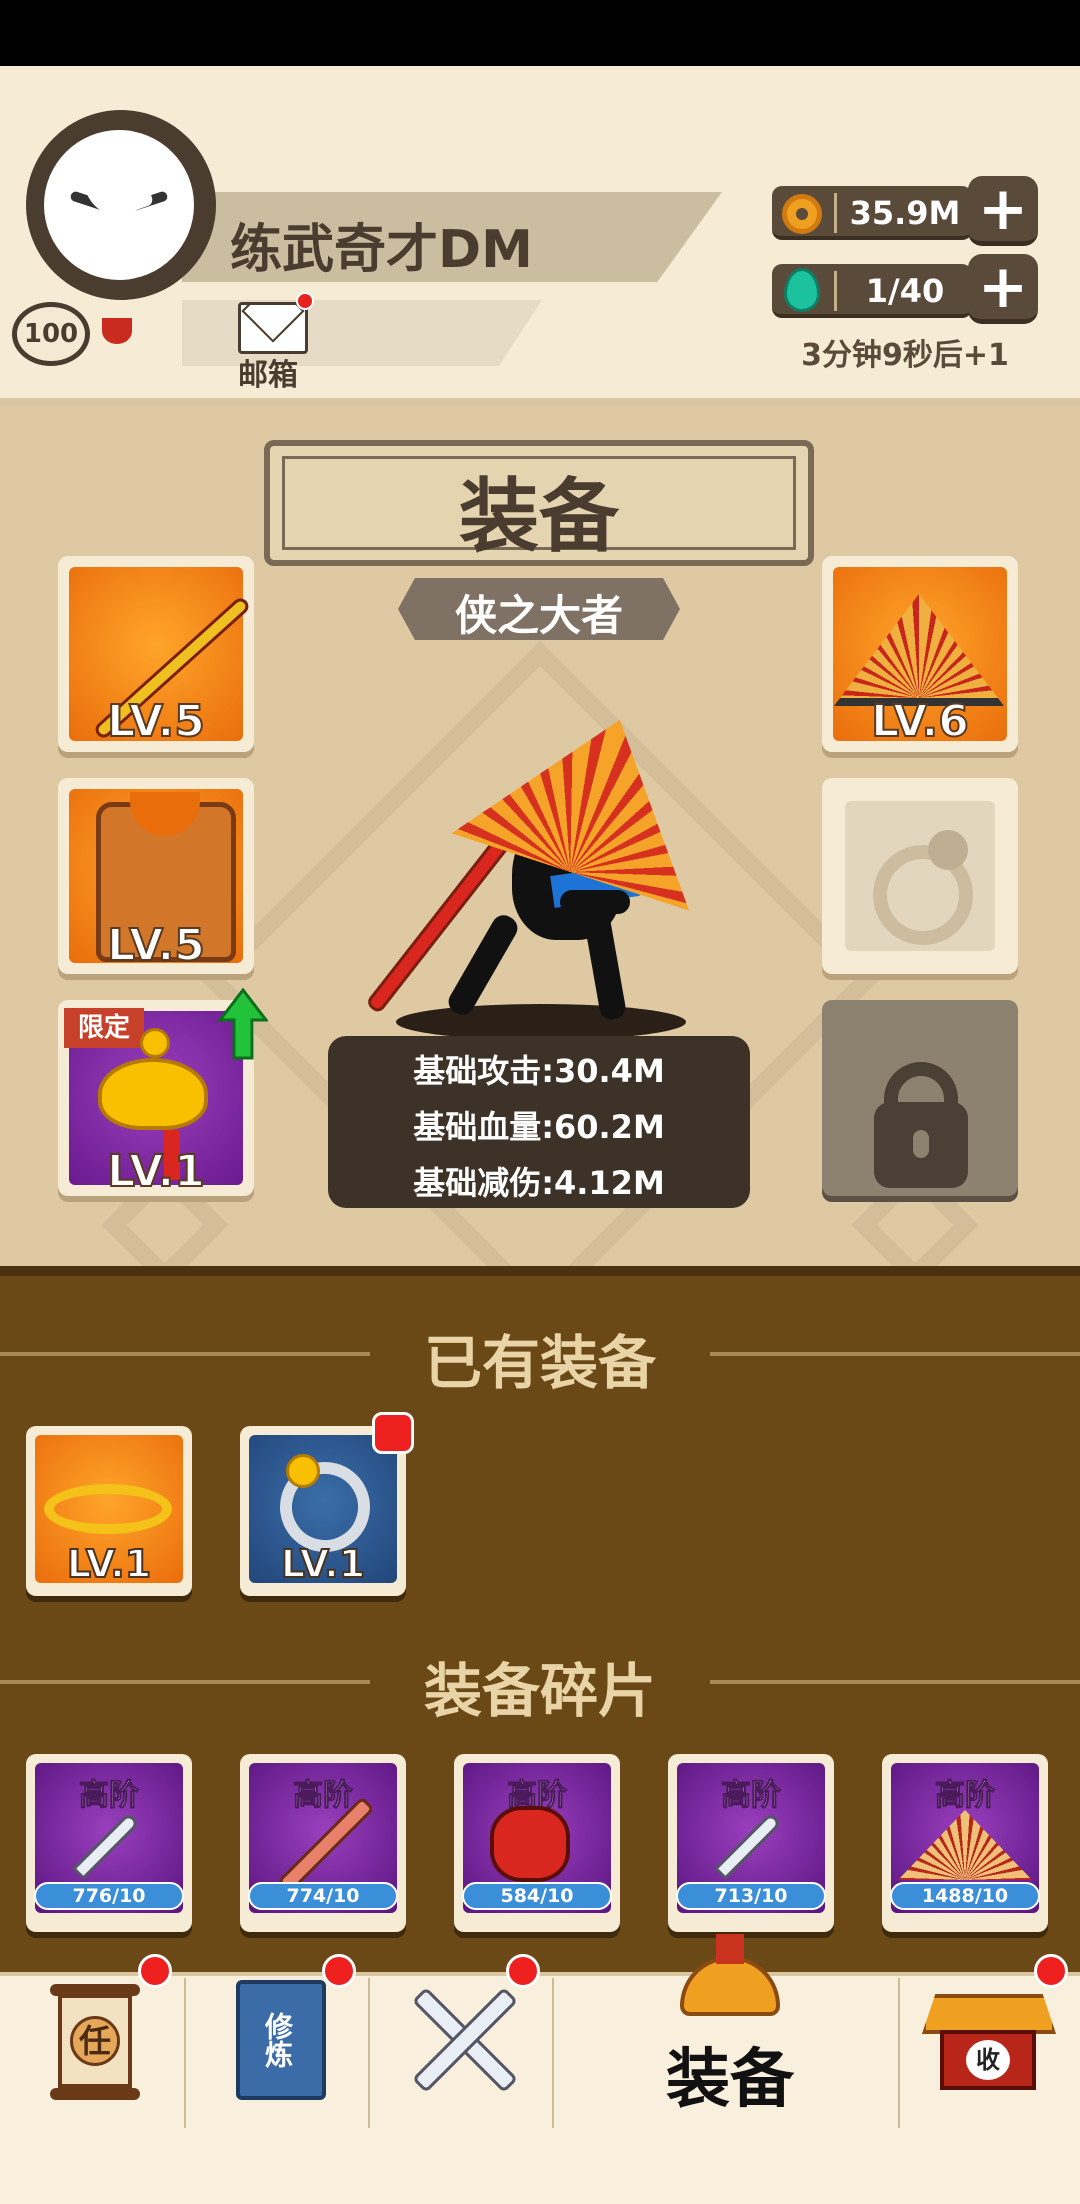  I want to click on player-name: 练武奇才DM, so click(381, 250).